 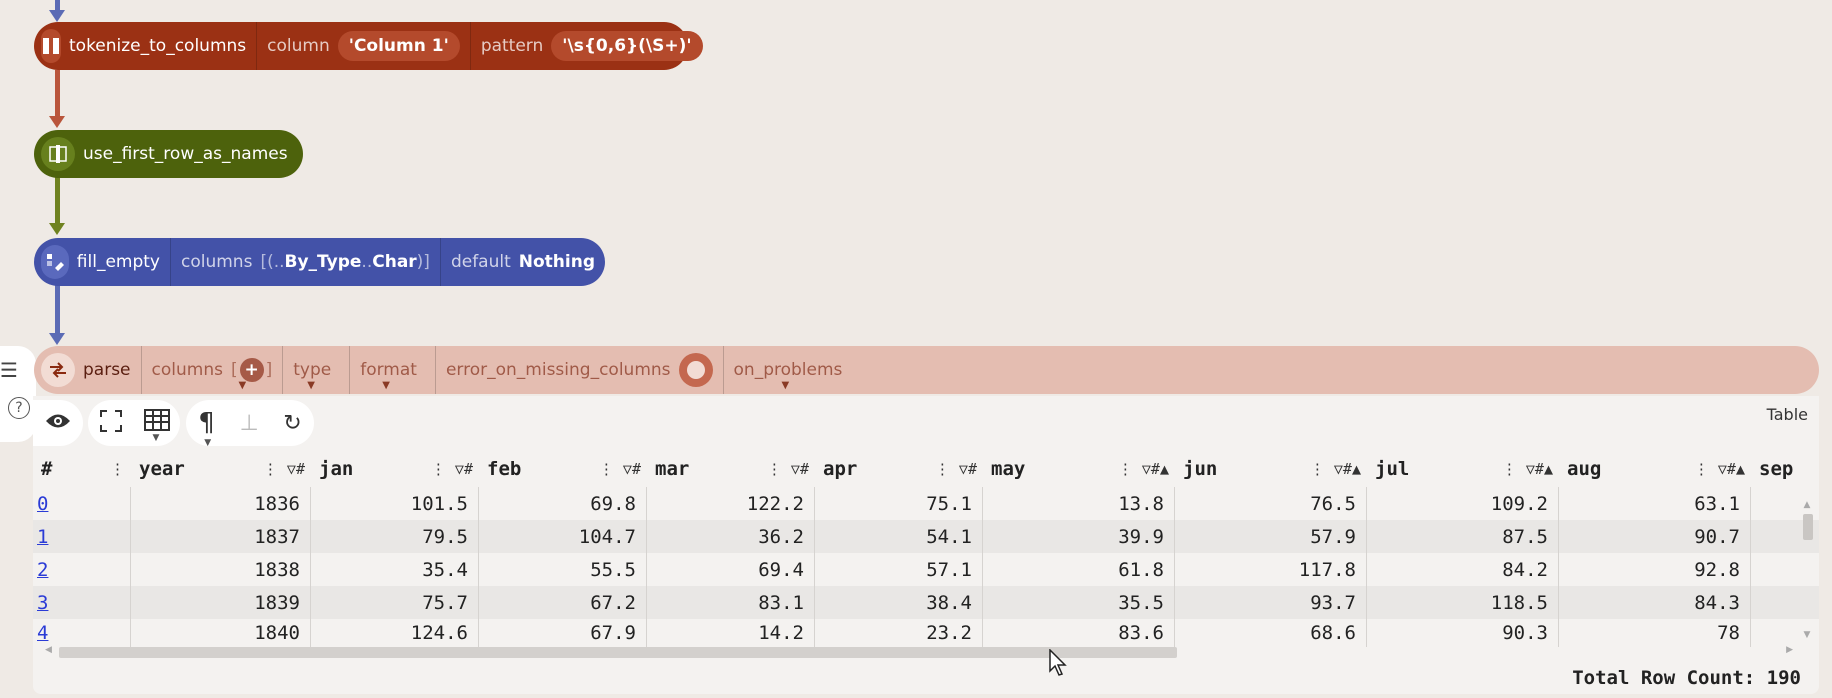 I want to click on arg-columns: columns [(.. By_Type .. Char )], so click(x=305, y=262).